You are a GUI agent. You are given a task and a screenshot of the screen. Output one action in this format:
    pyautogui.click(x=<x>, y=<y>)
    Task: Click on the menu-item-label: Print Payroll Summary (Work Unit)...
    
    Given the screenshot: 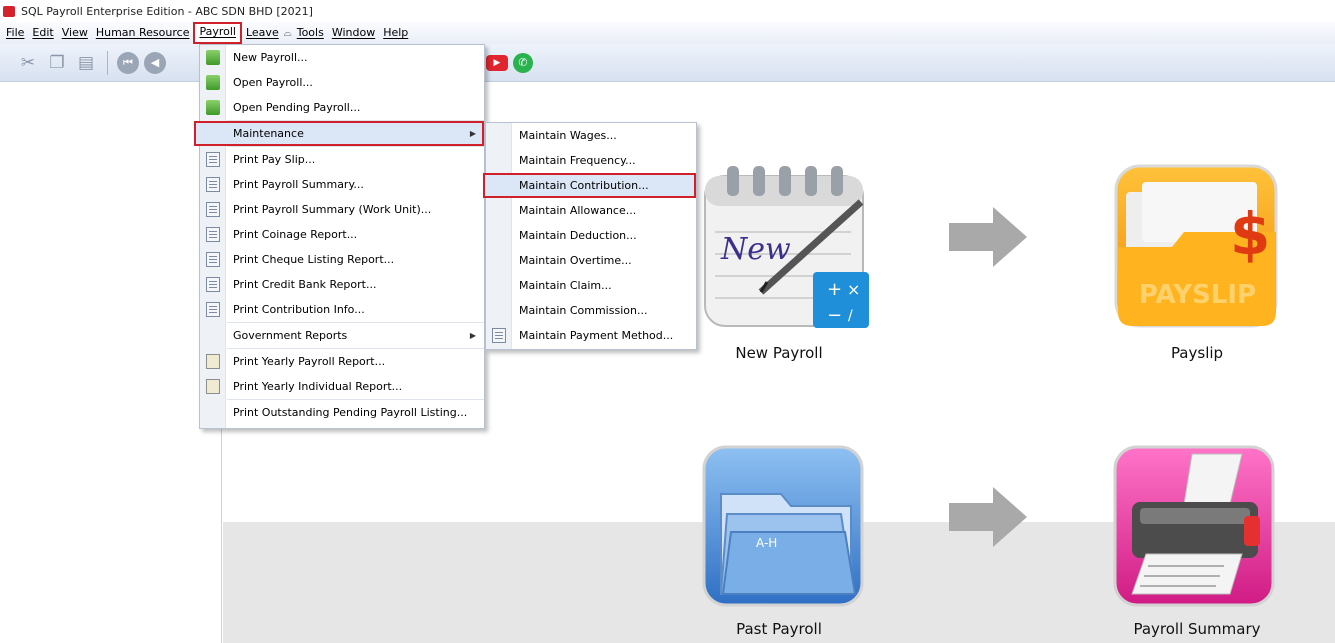 What is the action you would take?
    pyautogui.click(x=332, y=209)
    